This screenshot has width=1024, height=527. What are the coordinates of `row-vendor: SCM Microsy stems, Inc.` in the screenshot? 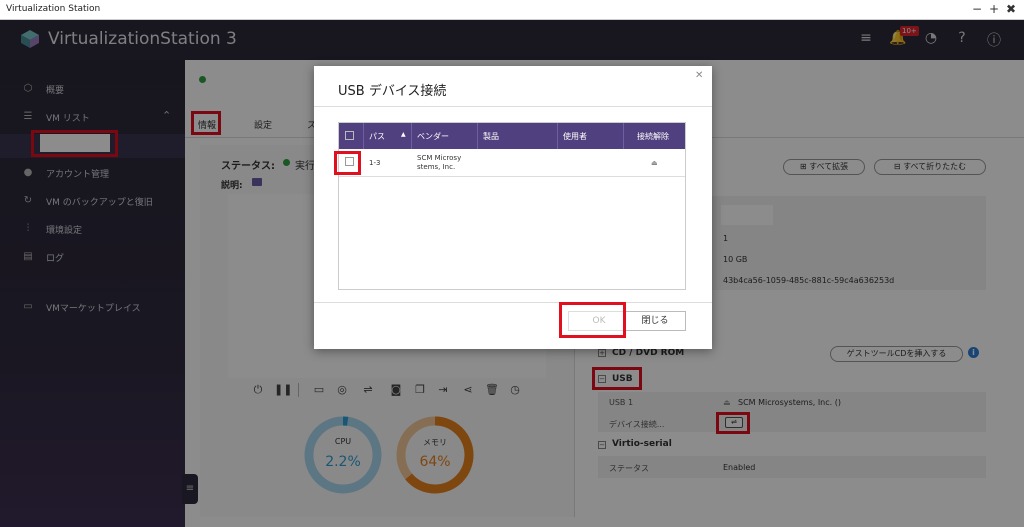 It's located at (439, 162).